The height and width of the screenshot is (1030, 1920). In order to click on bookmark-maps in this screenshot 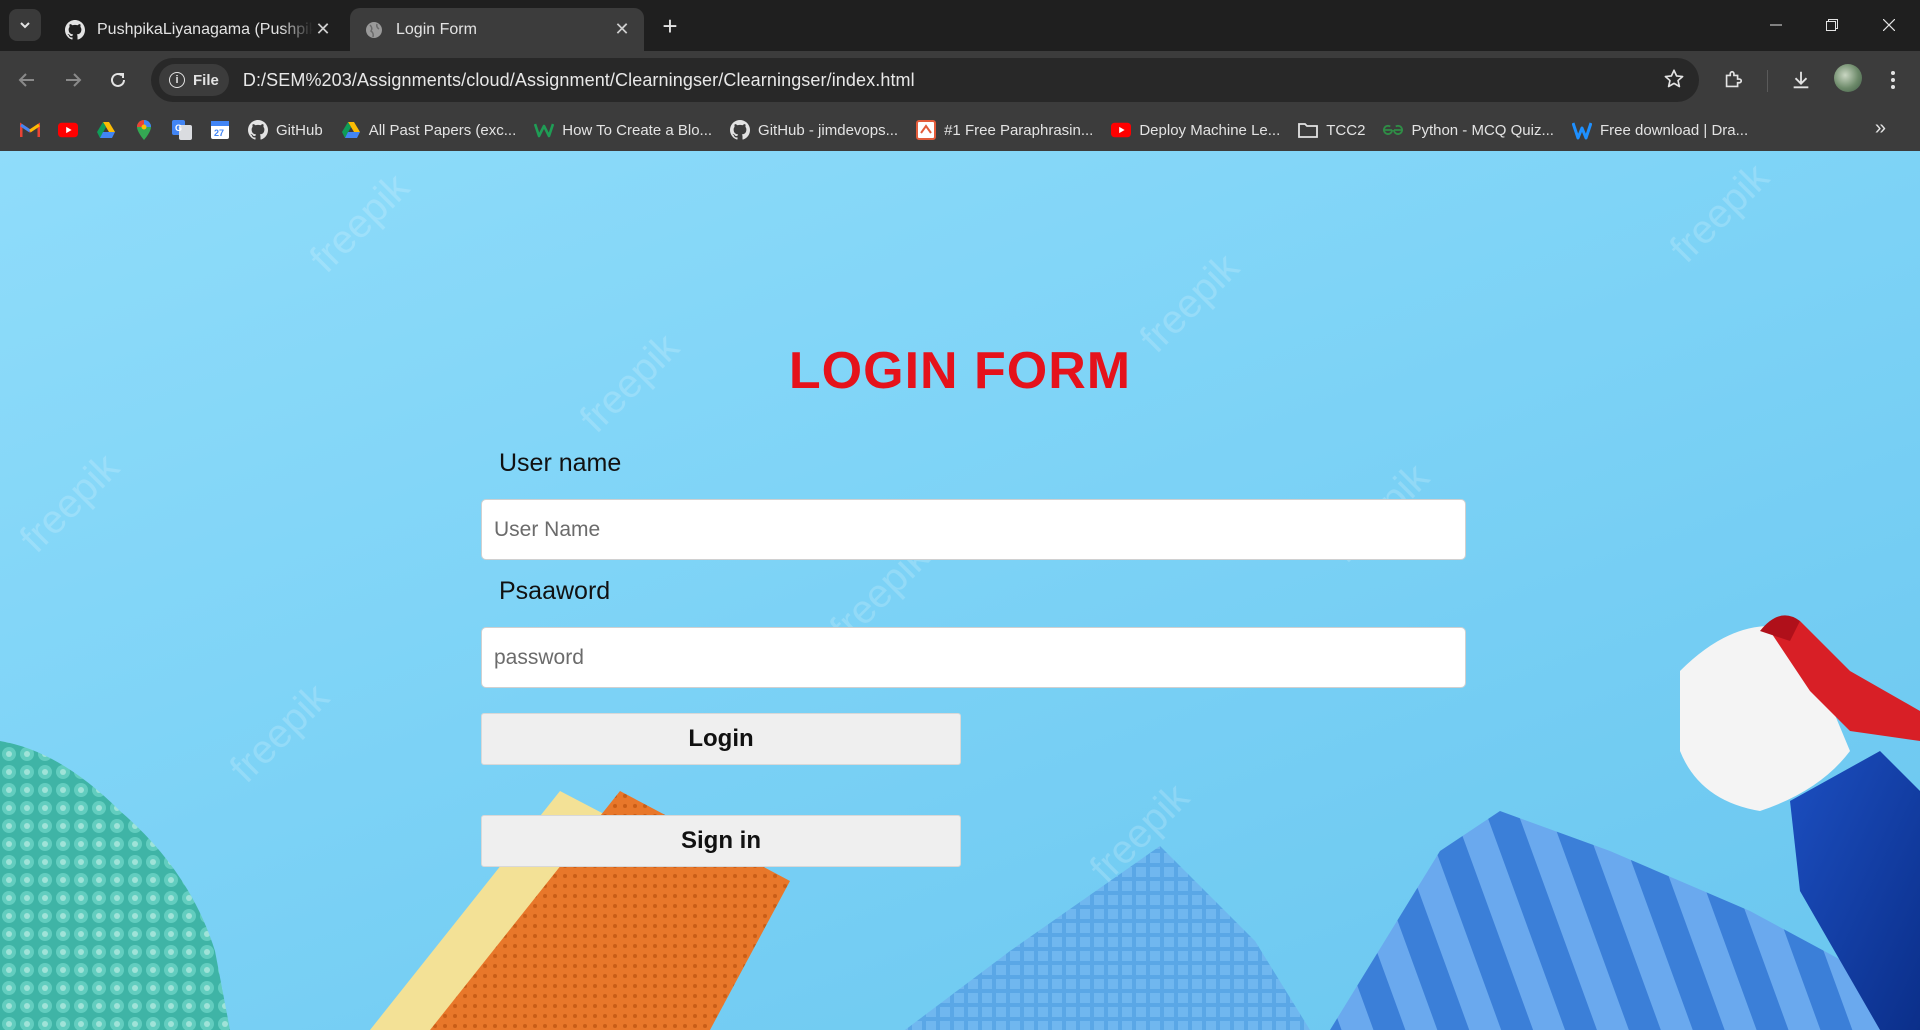, I will do `click(144, 130)`.